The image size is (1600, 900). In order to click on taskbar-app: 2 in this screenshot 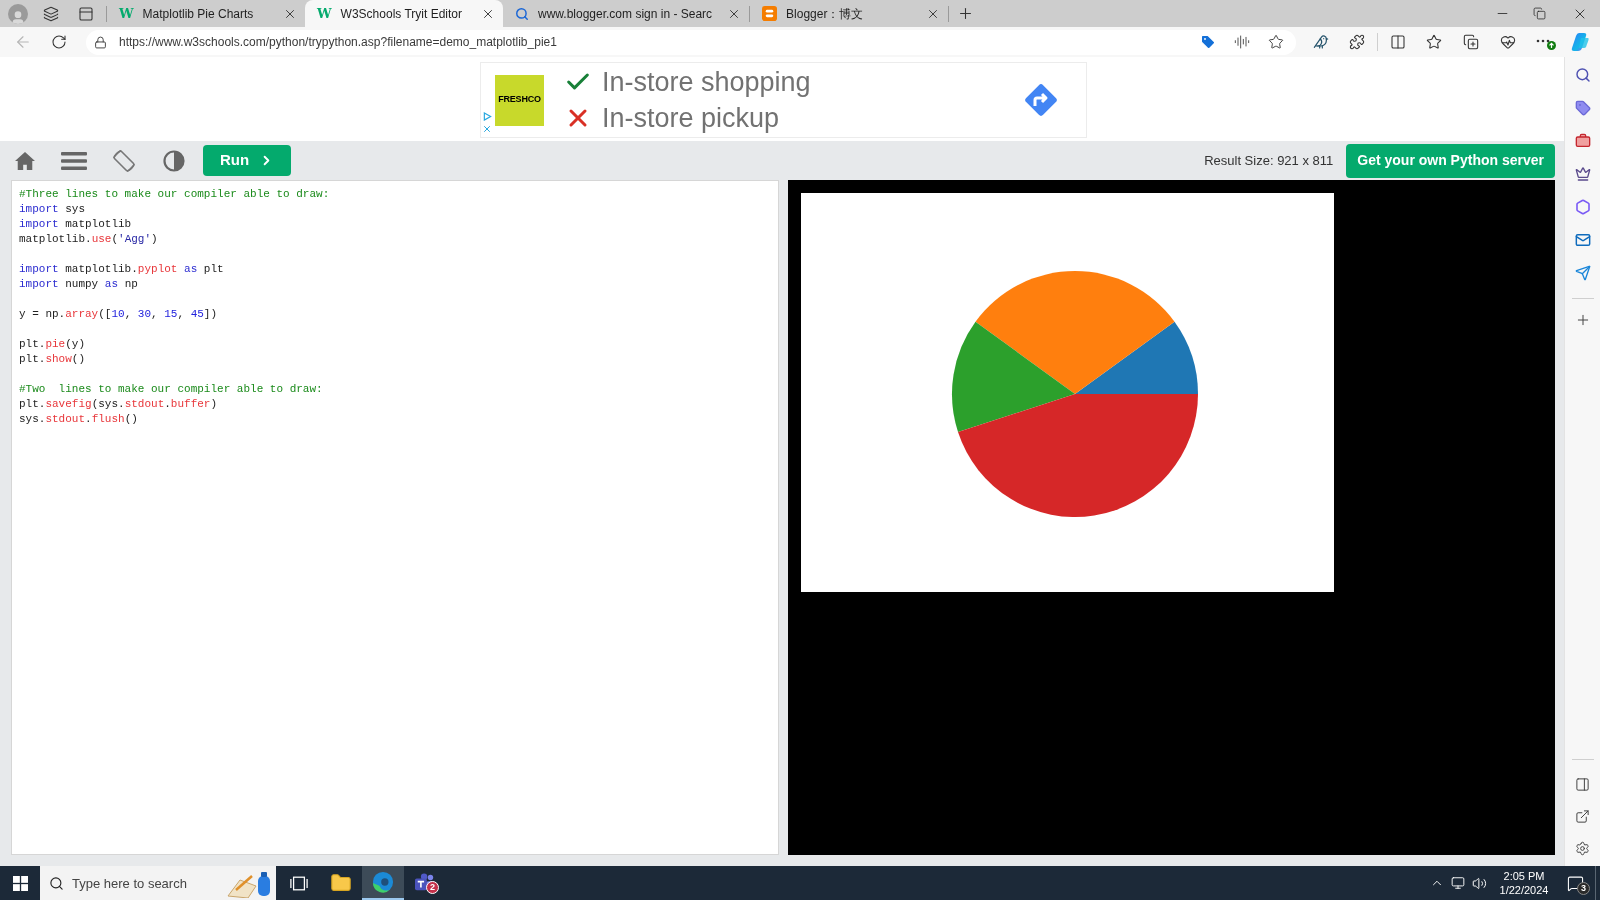, I will do `click(425, 883)`.